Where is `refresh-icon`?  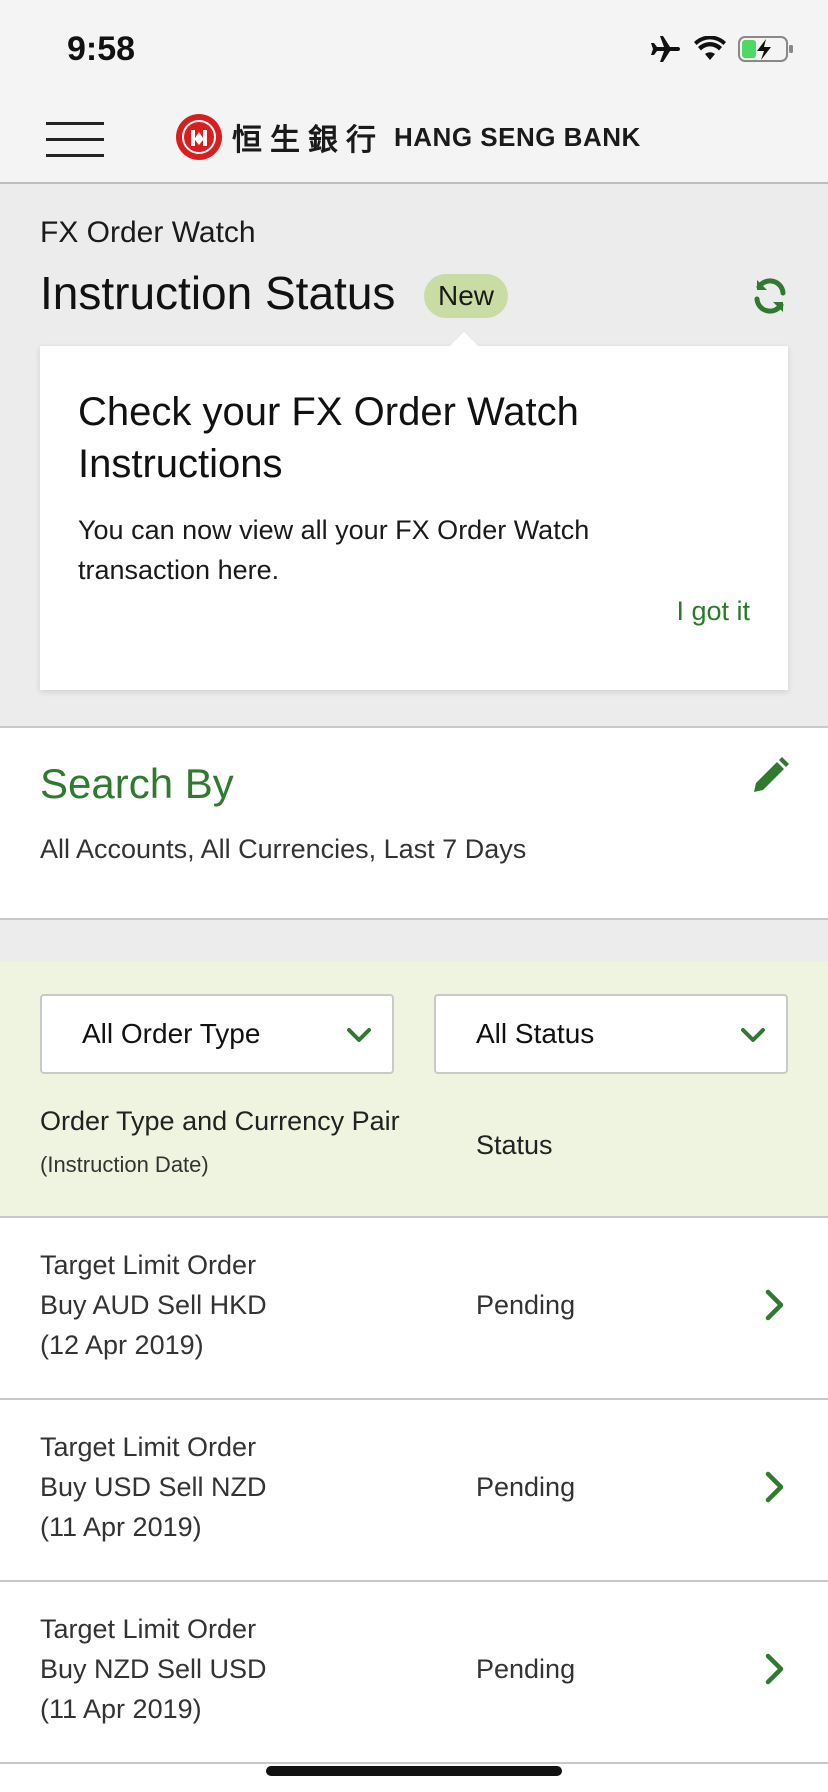
refresh-icon is located at coordinates (770, 296).